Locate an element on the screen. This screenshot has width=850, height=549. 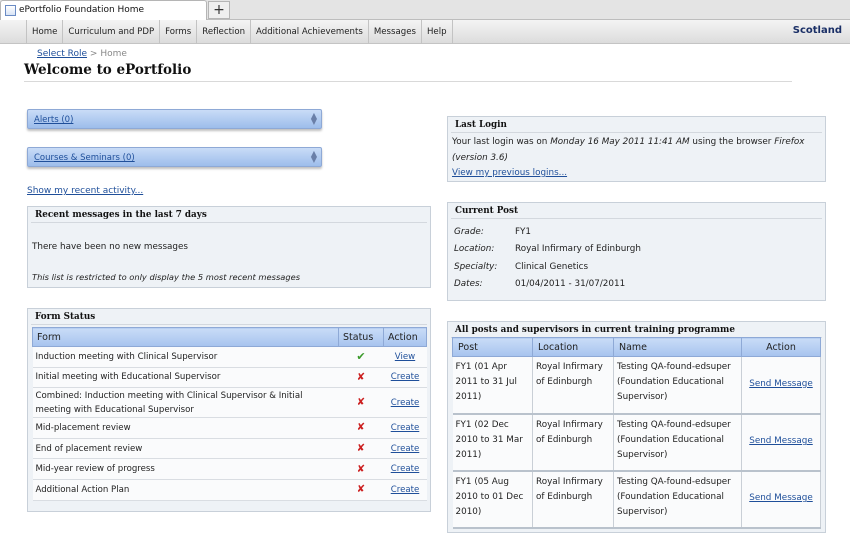
region-label: Scotland is located at coordinates (817, 30).